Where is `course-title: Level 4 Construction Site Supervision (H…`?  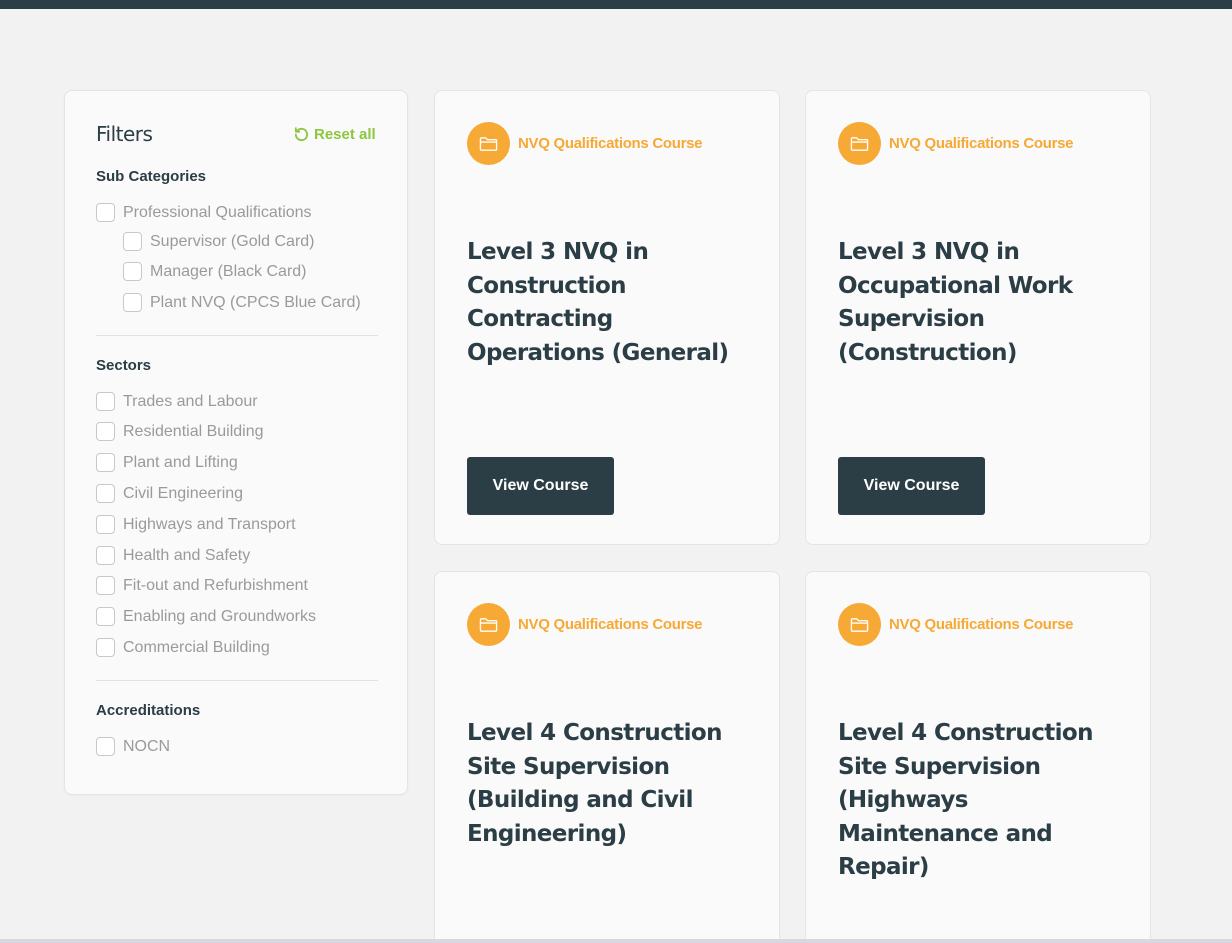 course-title: Level 4 Construction Site Supervision (H… is located at coordinates (983, 801).